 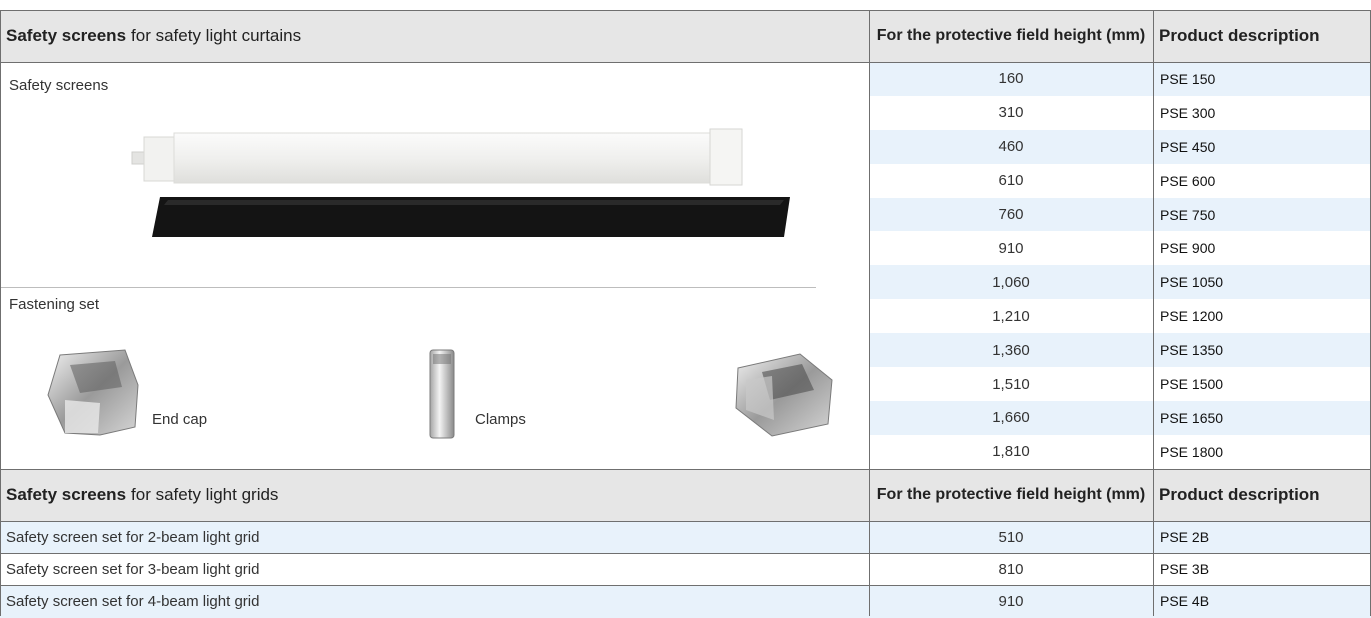 I want to click on section2-title-bold: Safety screens, so click(x=66, y=494).